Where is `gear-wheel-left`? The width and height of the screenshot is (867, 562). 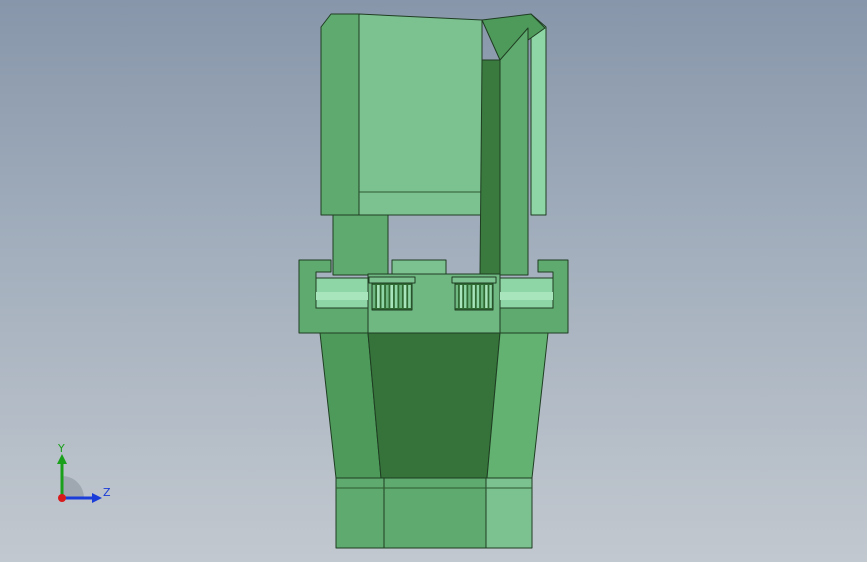
gear-wheel-left is located at coordinates (392, 293).